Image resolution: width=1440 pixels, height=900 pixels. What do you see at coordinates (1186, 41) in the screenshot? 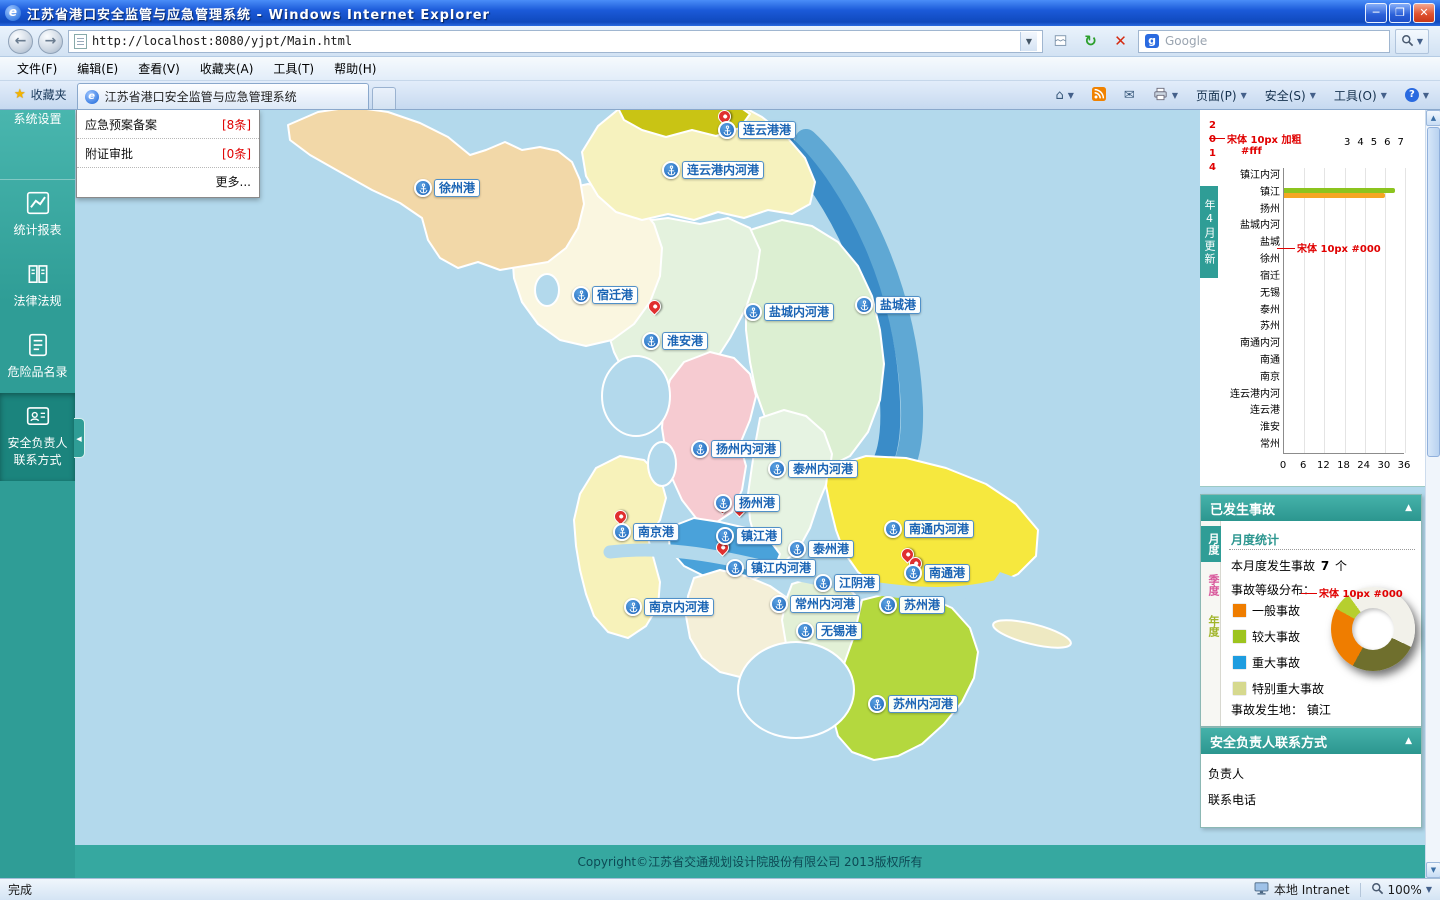
I see `search-placeholder: Google` at bounding box center [1186, 41].